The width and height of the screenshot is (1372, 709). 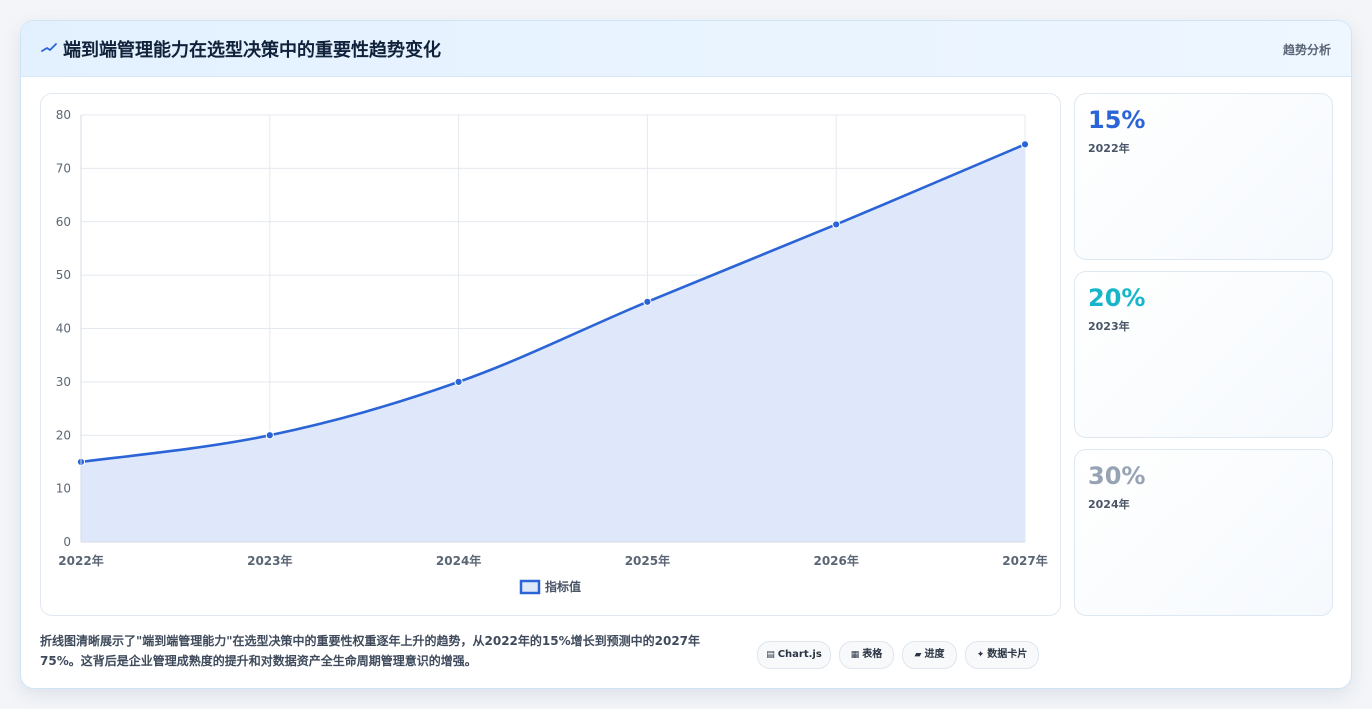 I want to click on trend-icon, so click(x=49, y=47).